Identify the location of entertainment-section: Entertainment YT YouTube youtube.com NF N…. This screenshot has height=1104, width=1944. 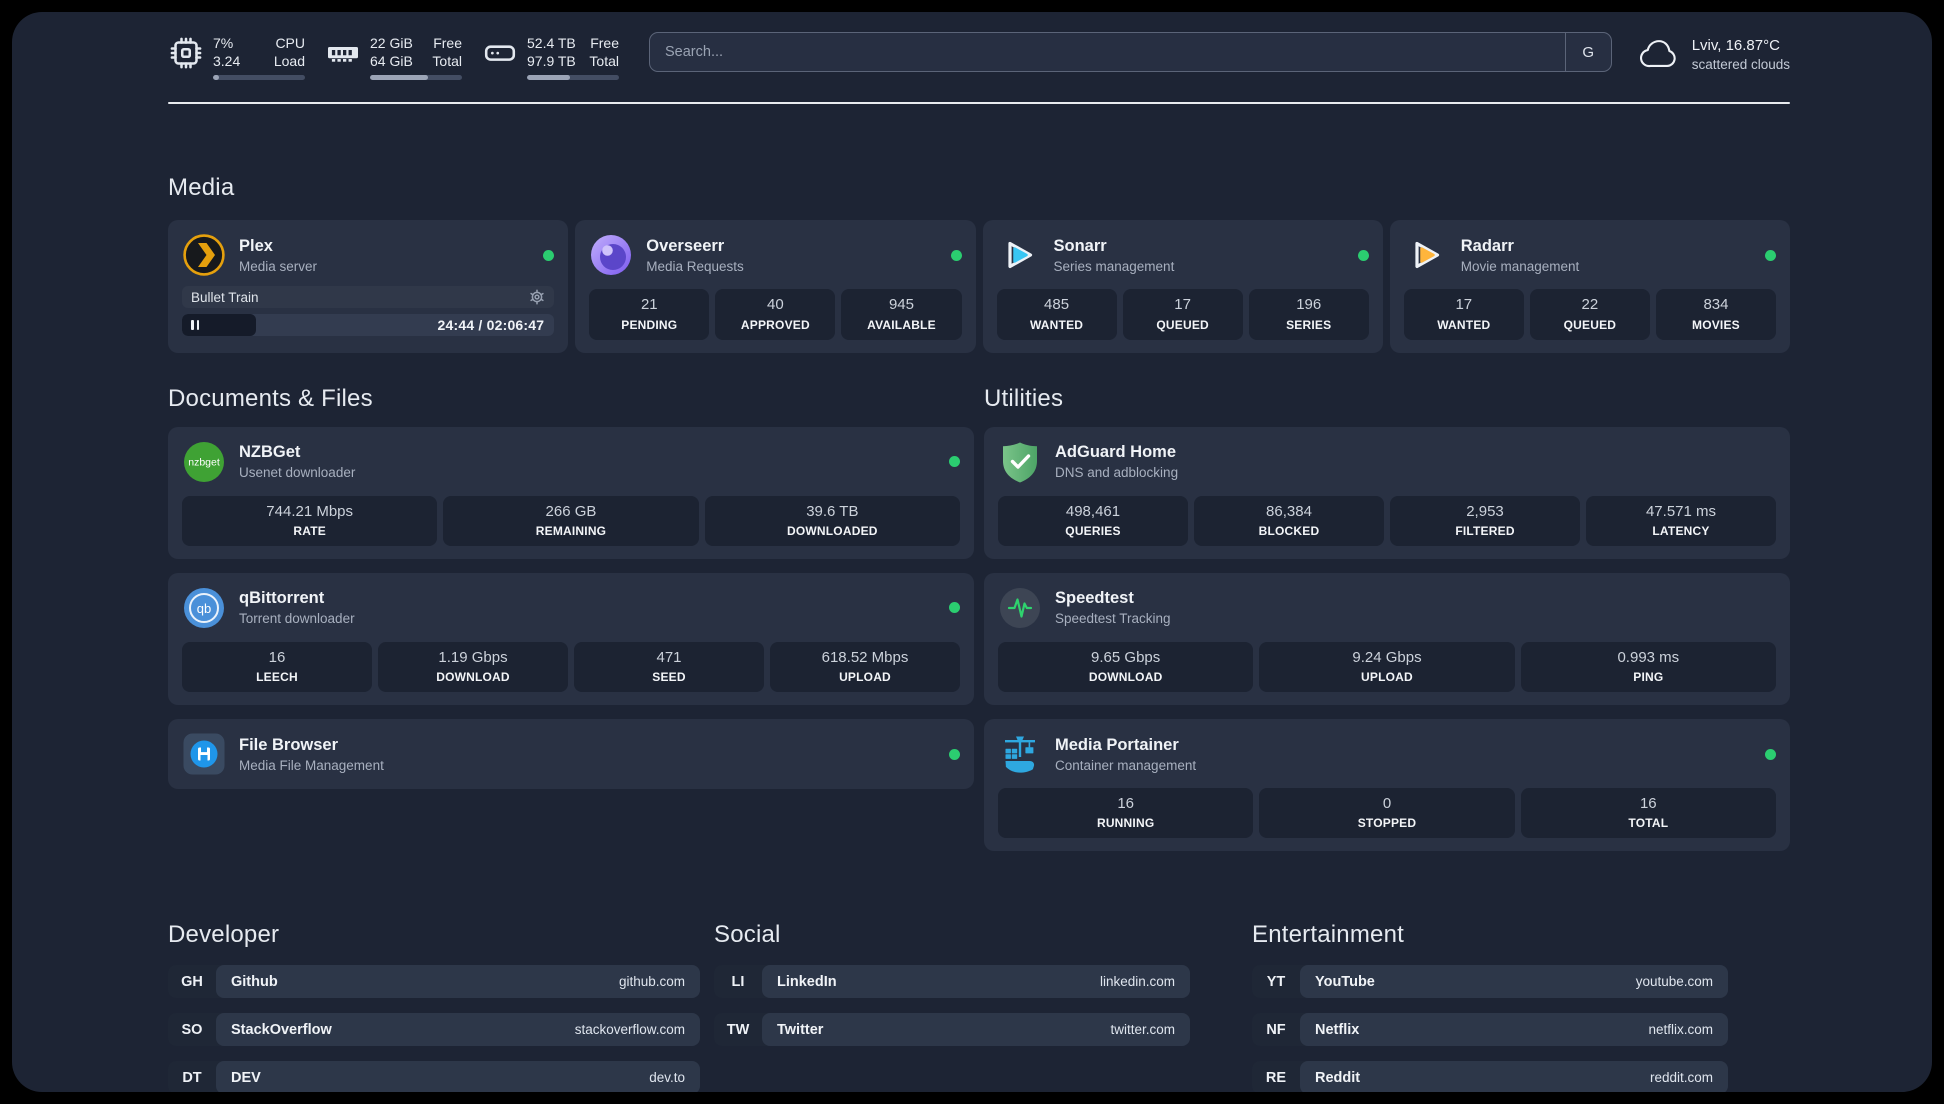
(1490, 1006).